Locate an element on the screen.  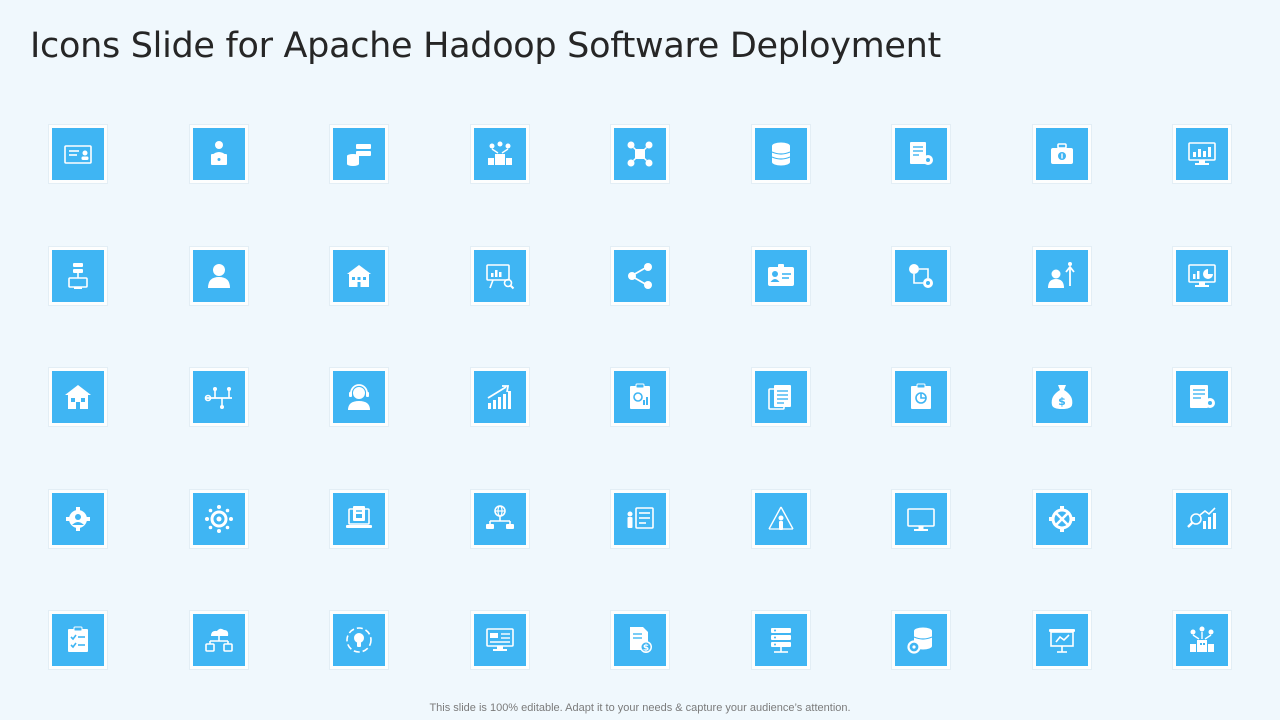
connected-checklist-icon is located at coordinates (640, 154).